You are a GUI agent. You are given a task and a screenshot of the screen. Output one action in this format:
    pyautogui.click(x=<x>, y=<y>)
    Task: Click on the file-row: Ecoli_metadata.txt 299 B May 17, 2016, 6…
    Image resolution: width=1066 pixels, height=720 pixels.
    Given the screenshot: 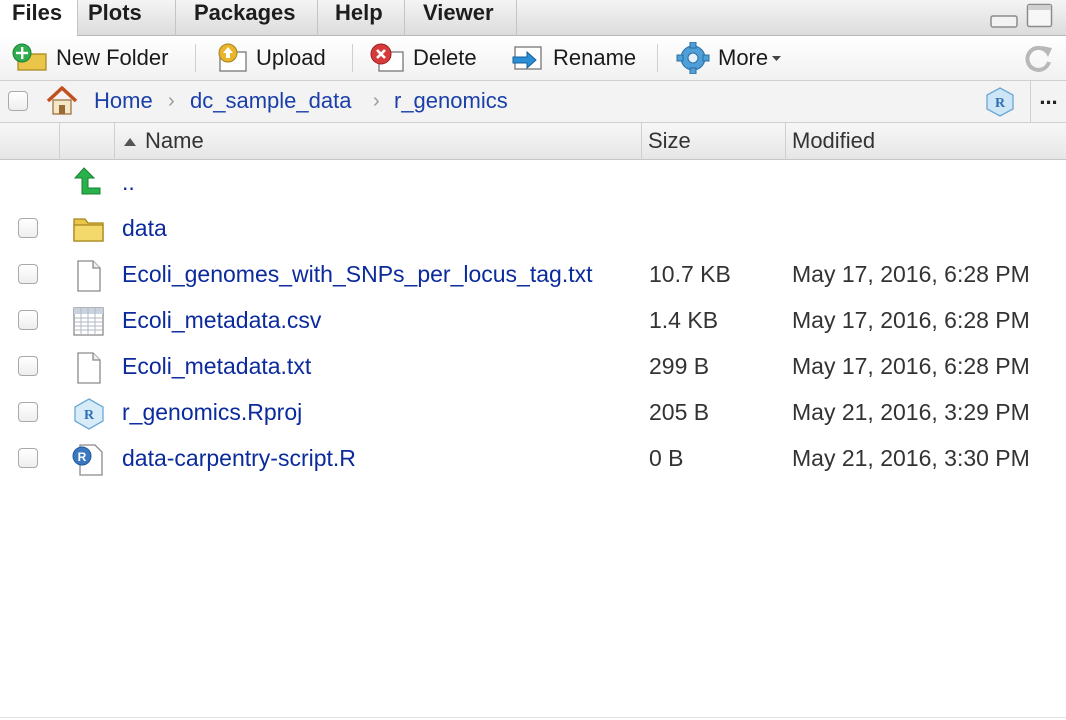 What is the action you would take?
    pyautogui.click(x=533, y=367)
    